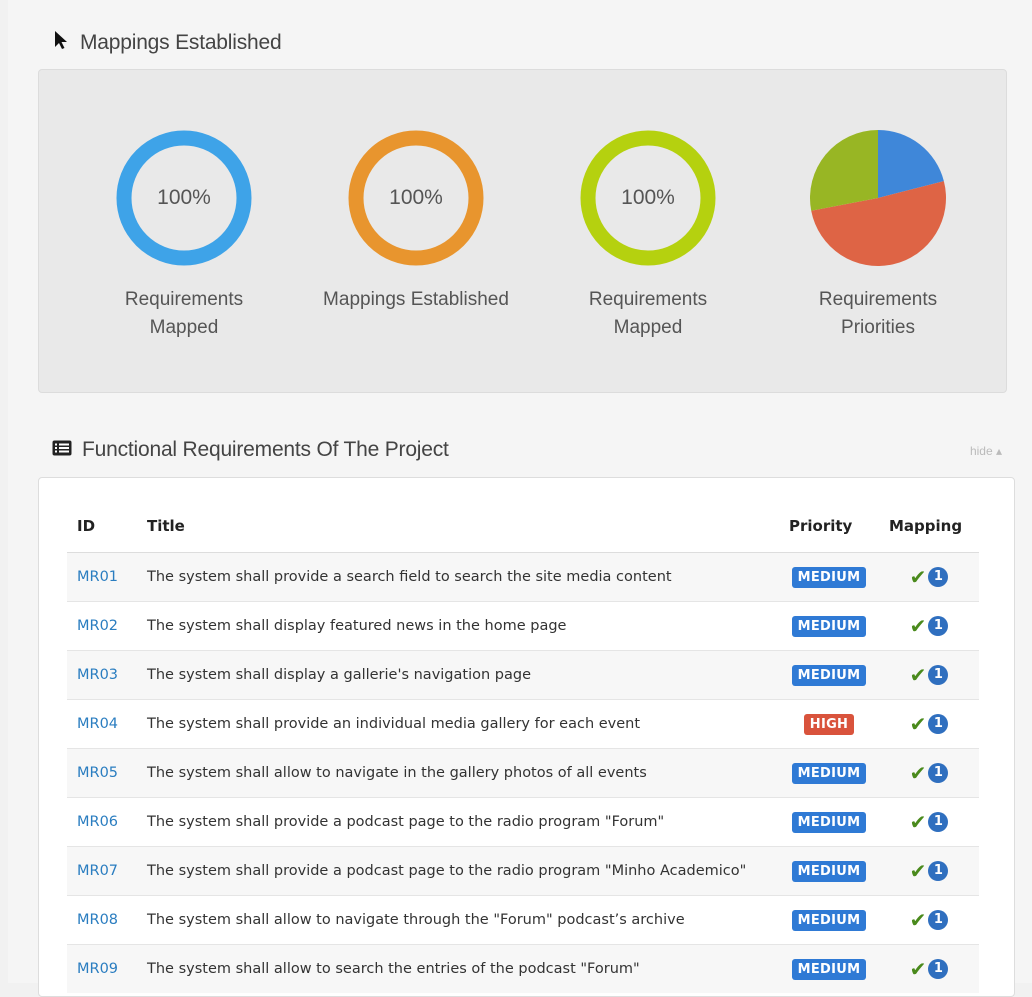 This screenshot has width=1032, height=997. I want to click on requirement-id-link: MR09, so click(97, 969).